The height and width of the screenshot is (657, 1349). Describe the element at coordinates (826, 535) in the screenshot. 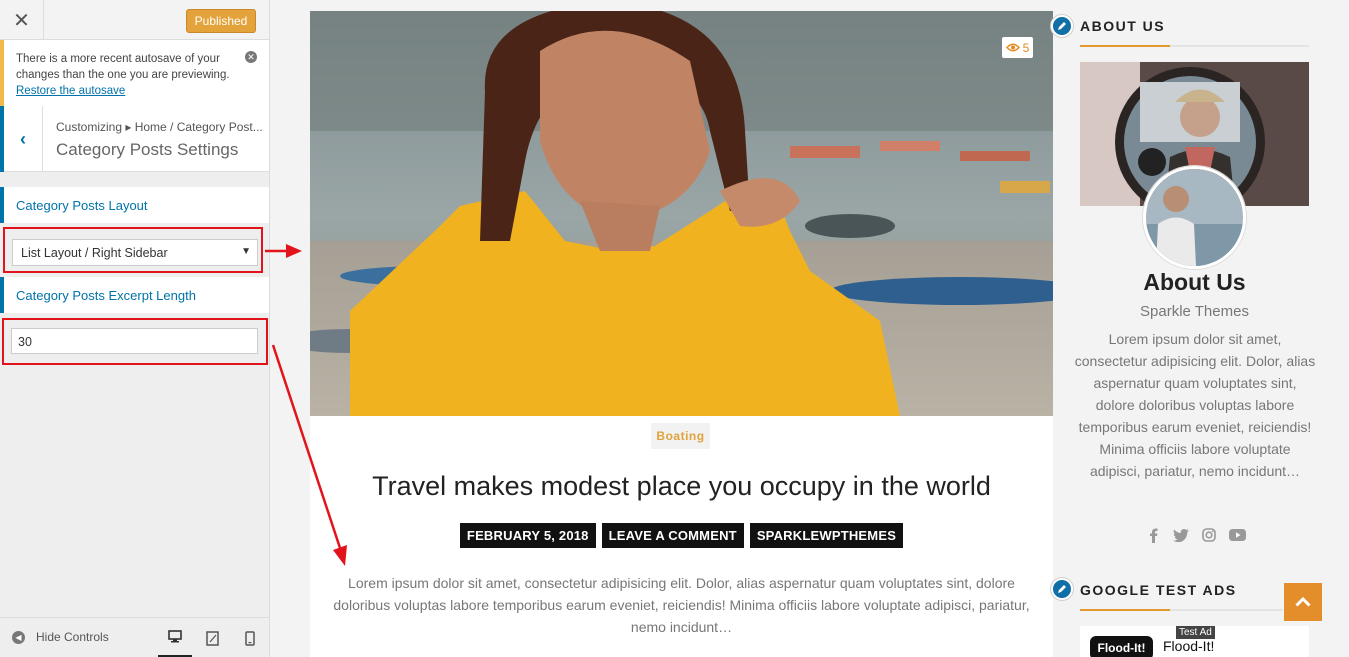

I see `post-author: SPARKLEWPTHEMES` at that location.